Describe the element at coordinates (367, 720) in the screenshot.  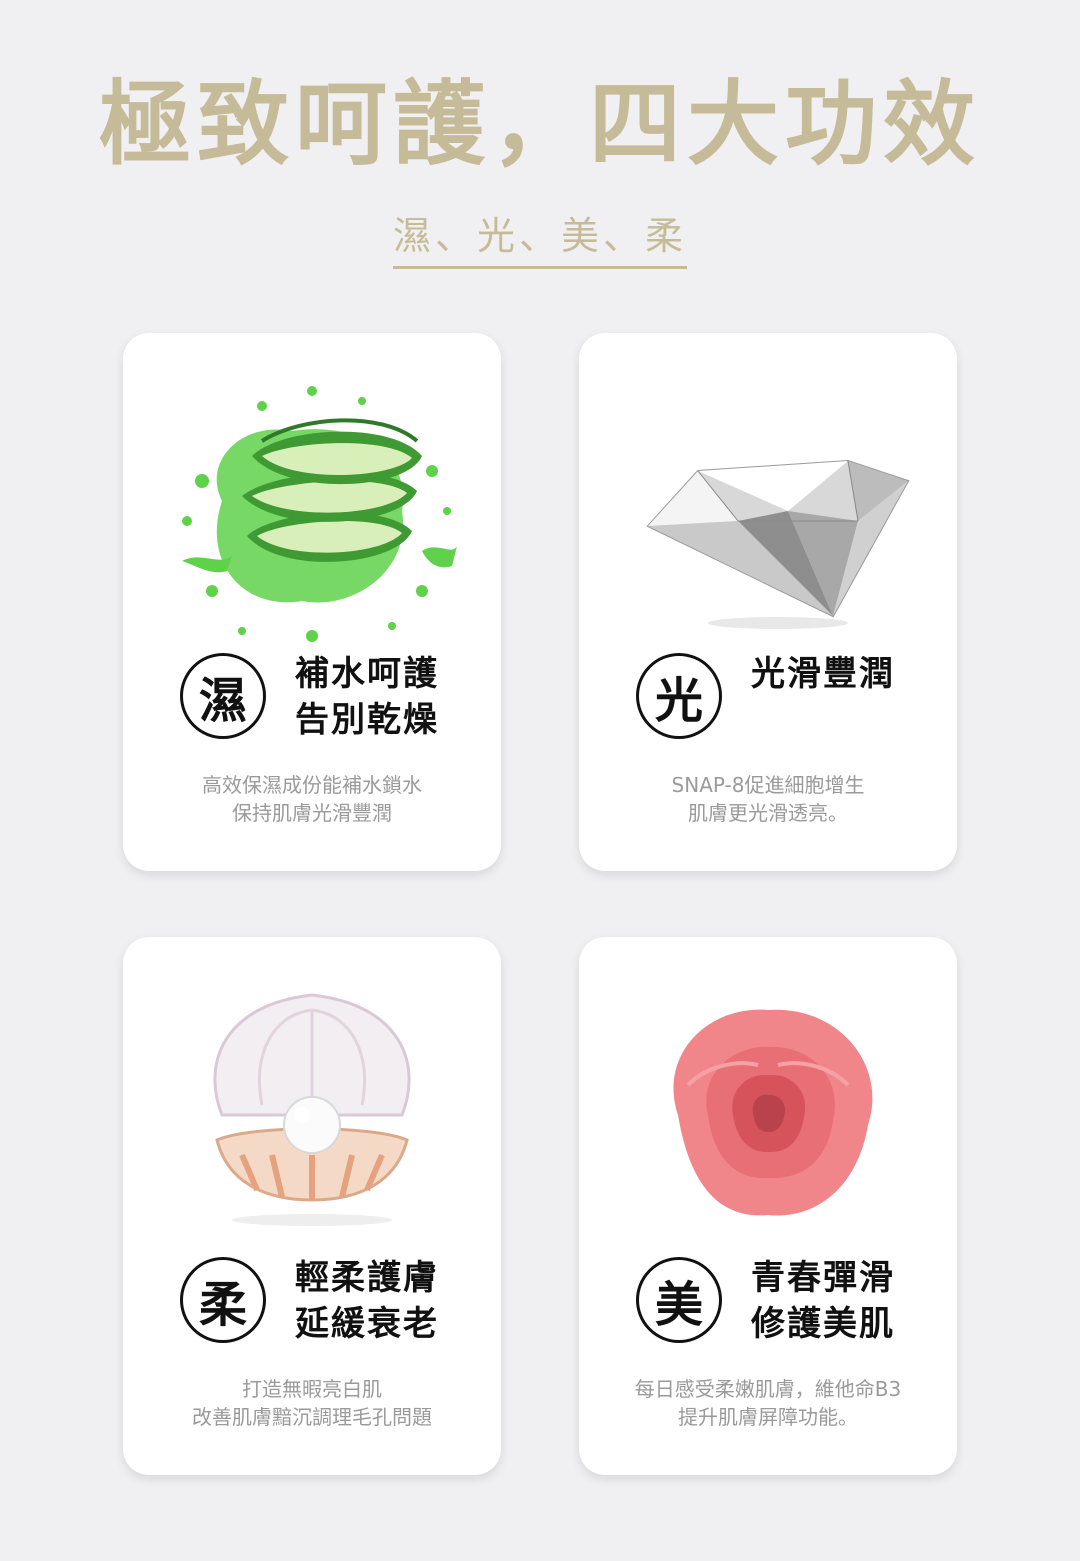
I see `headline-line: 告別乾燥` at that location.